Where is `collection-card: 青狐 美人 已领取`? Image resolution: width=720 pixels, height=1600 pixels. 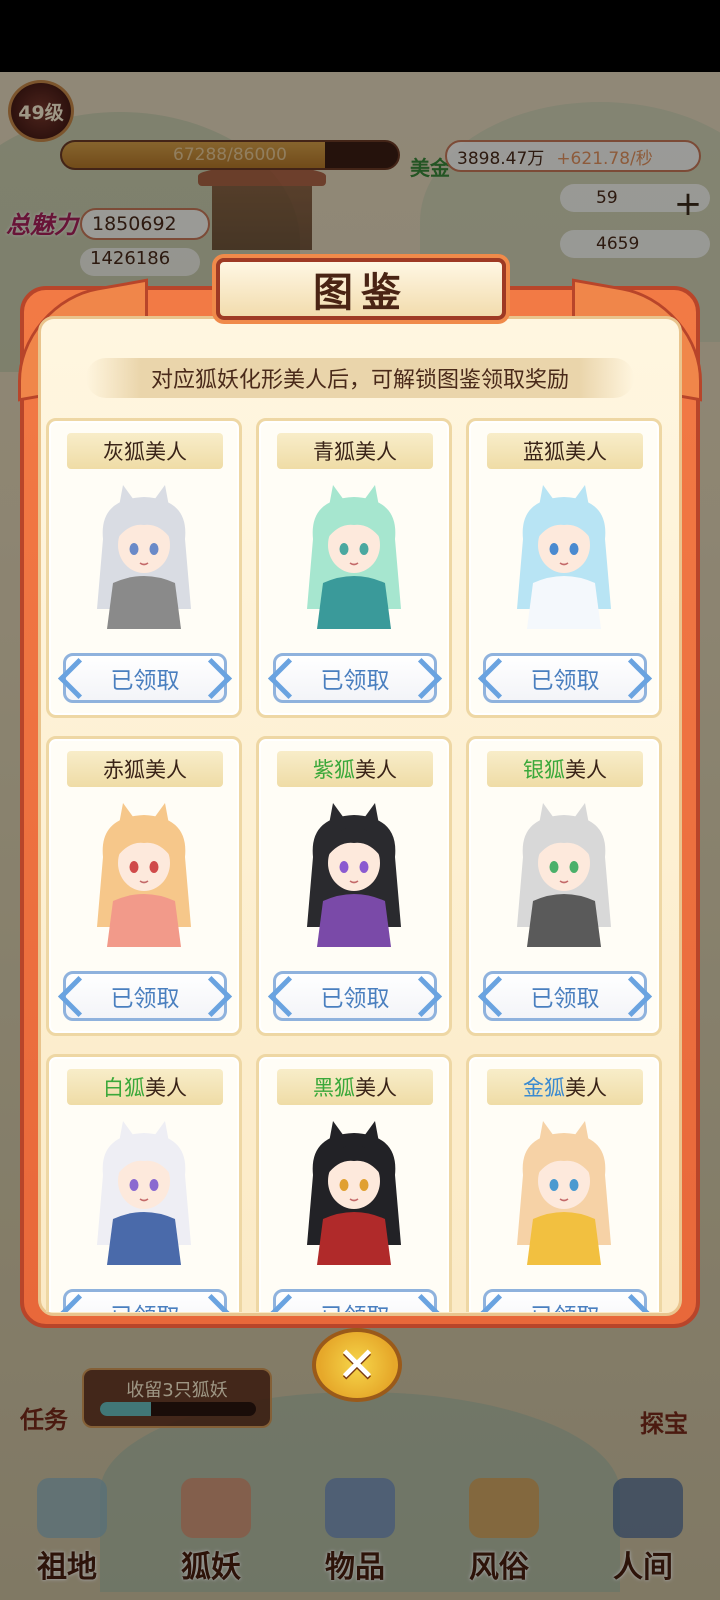 collection-card: 青狐 美人 已领取 is located at coordinates (354, 568).